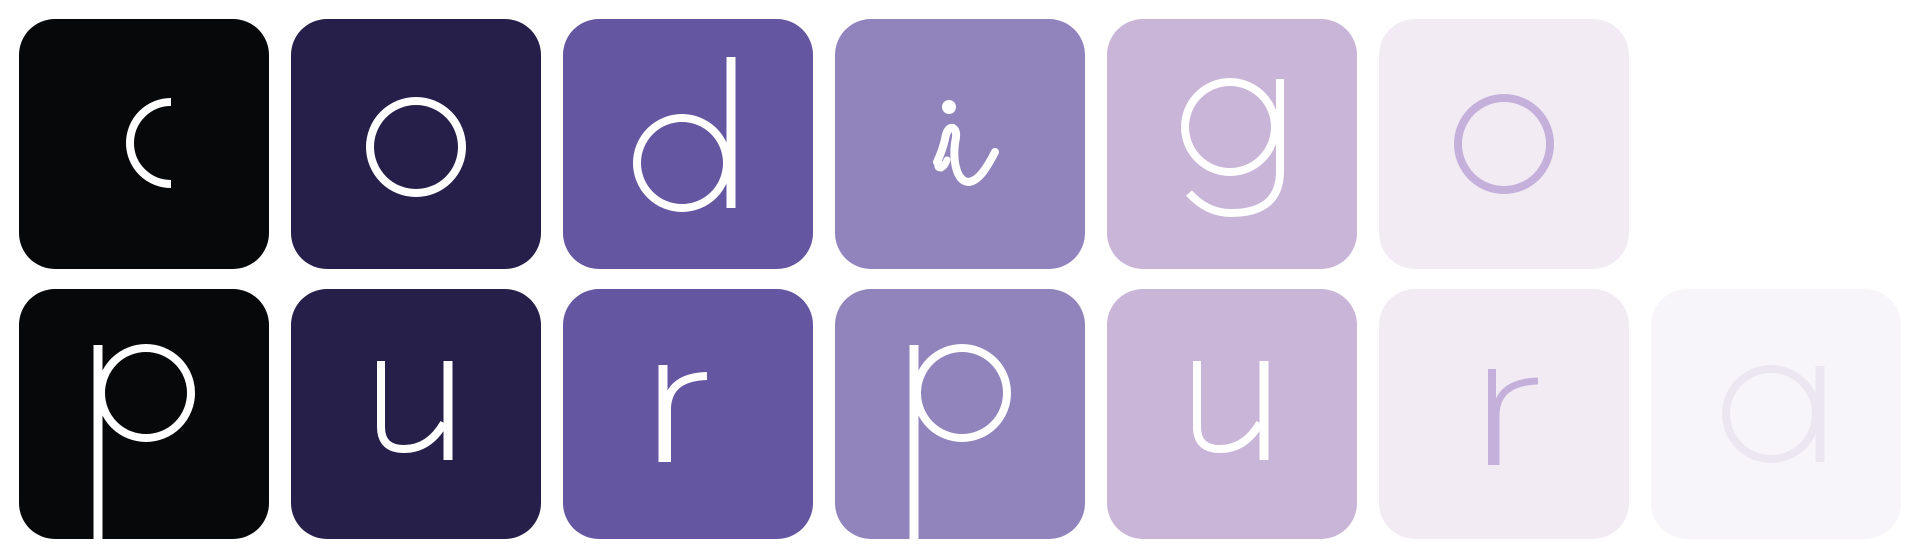 The width and height of the screenshot is (1920, 554). I want to click on letter-d-glyph, so click(684, 134).